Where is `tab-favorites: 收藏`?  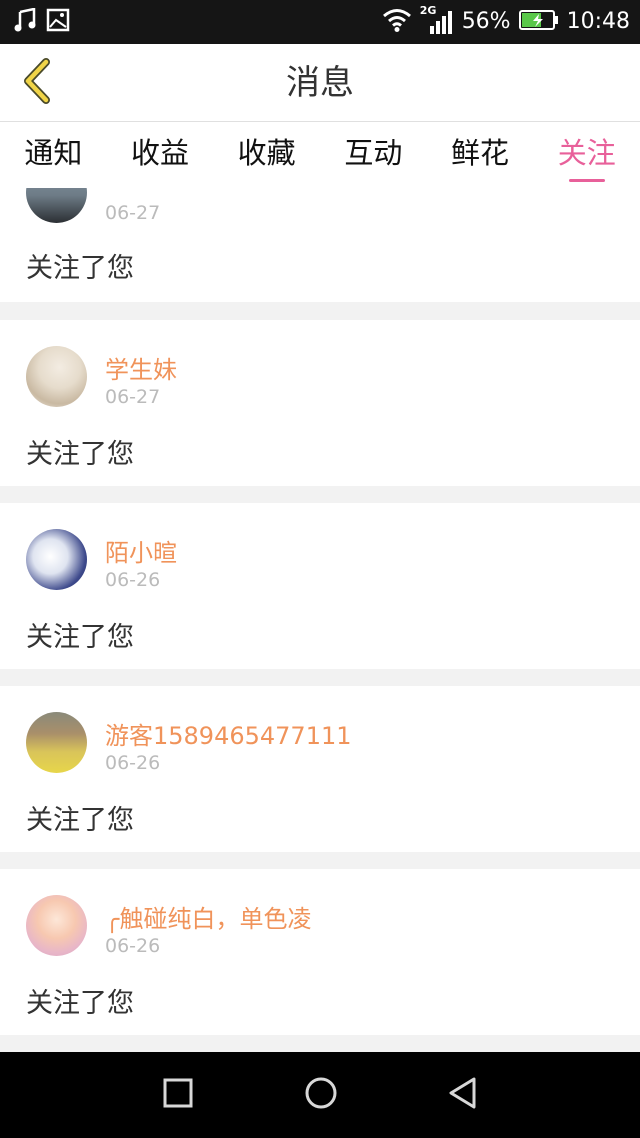 tab-favorites: 收藏 is located at coordinates (266, 155).